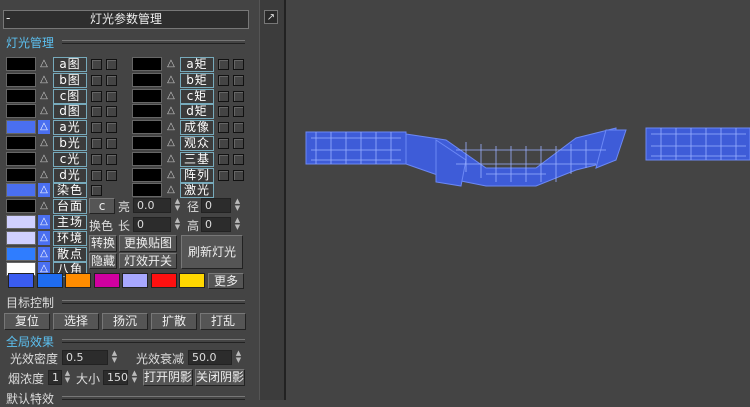  I want to click on radius-spinner-arrows: ▲ ▼, so click(237, 205).